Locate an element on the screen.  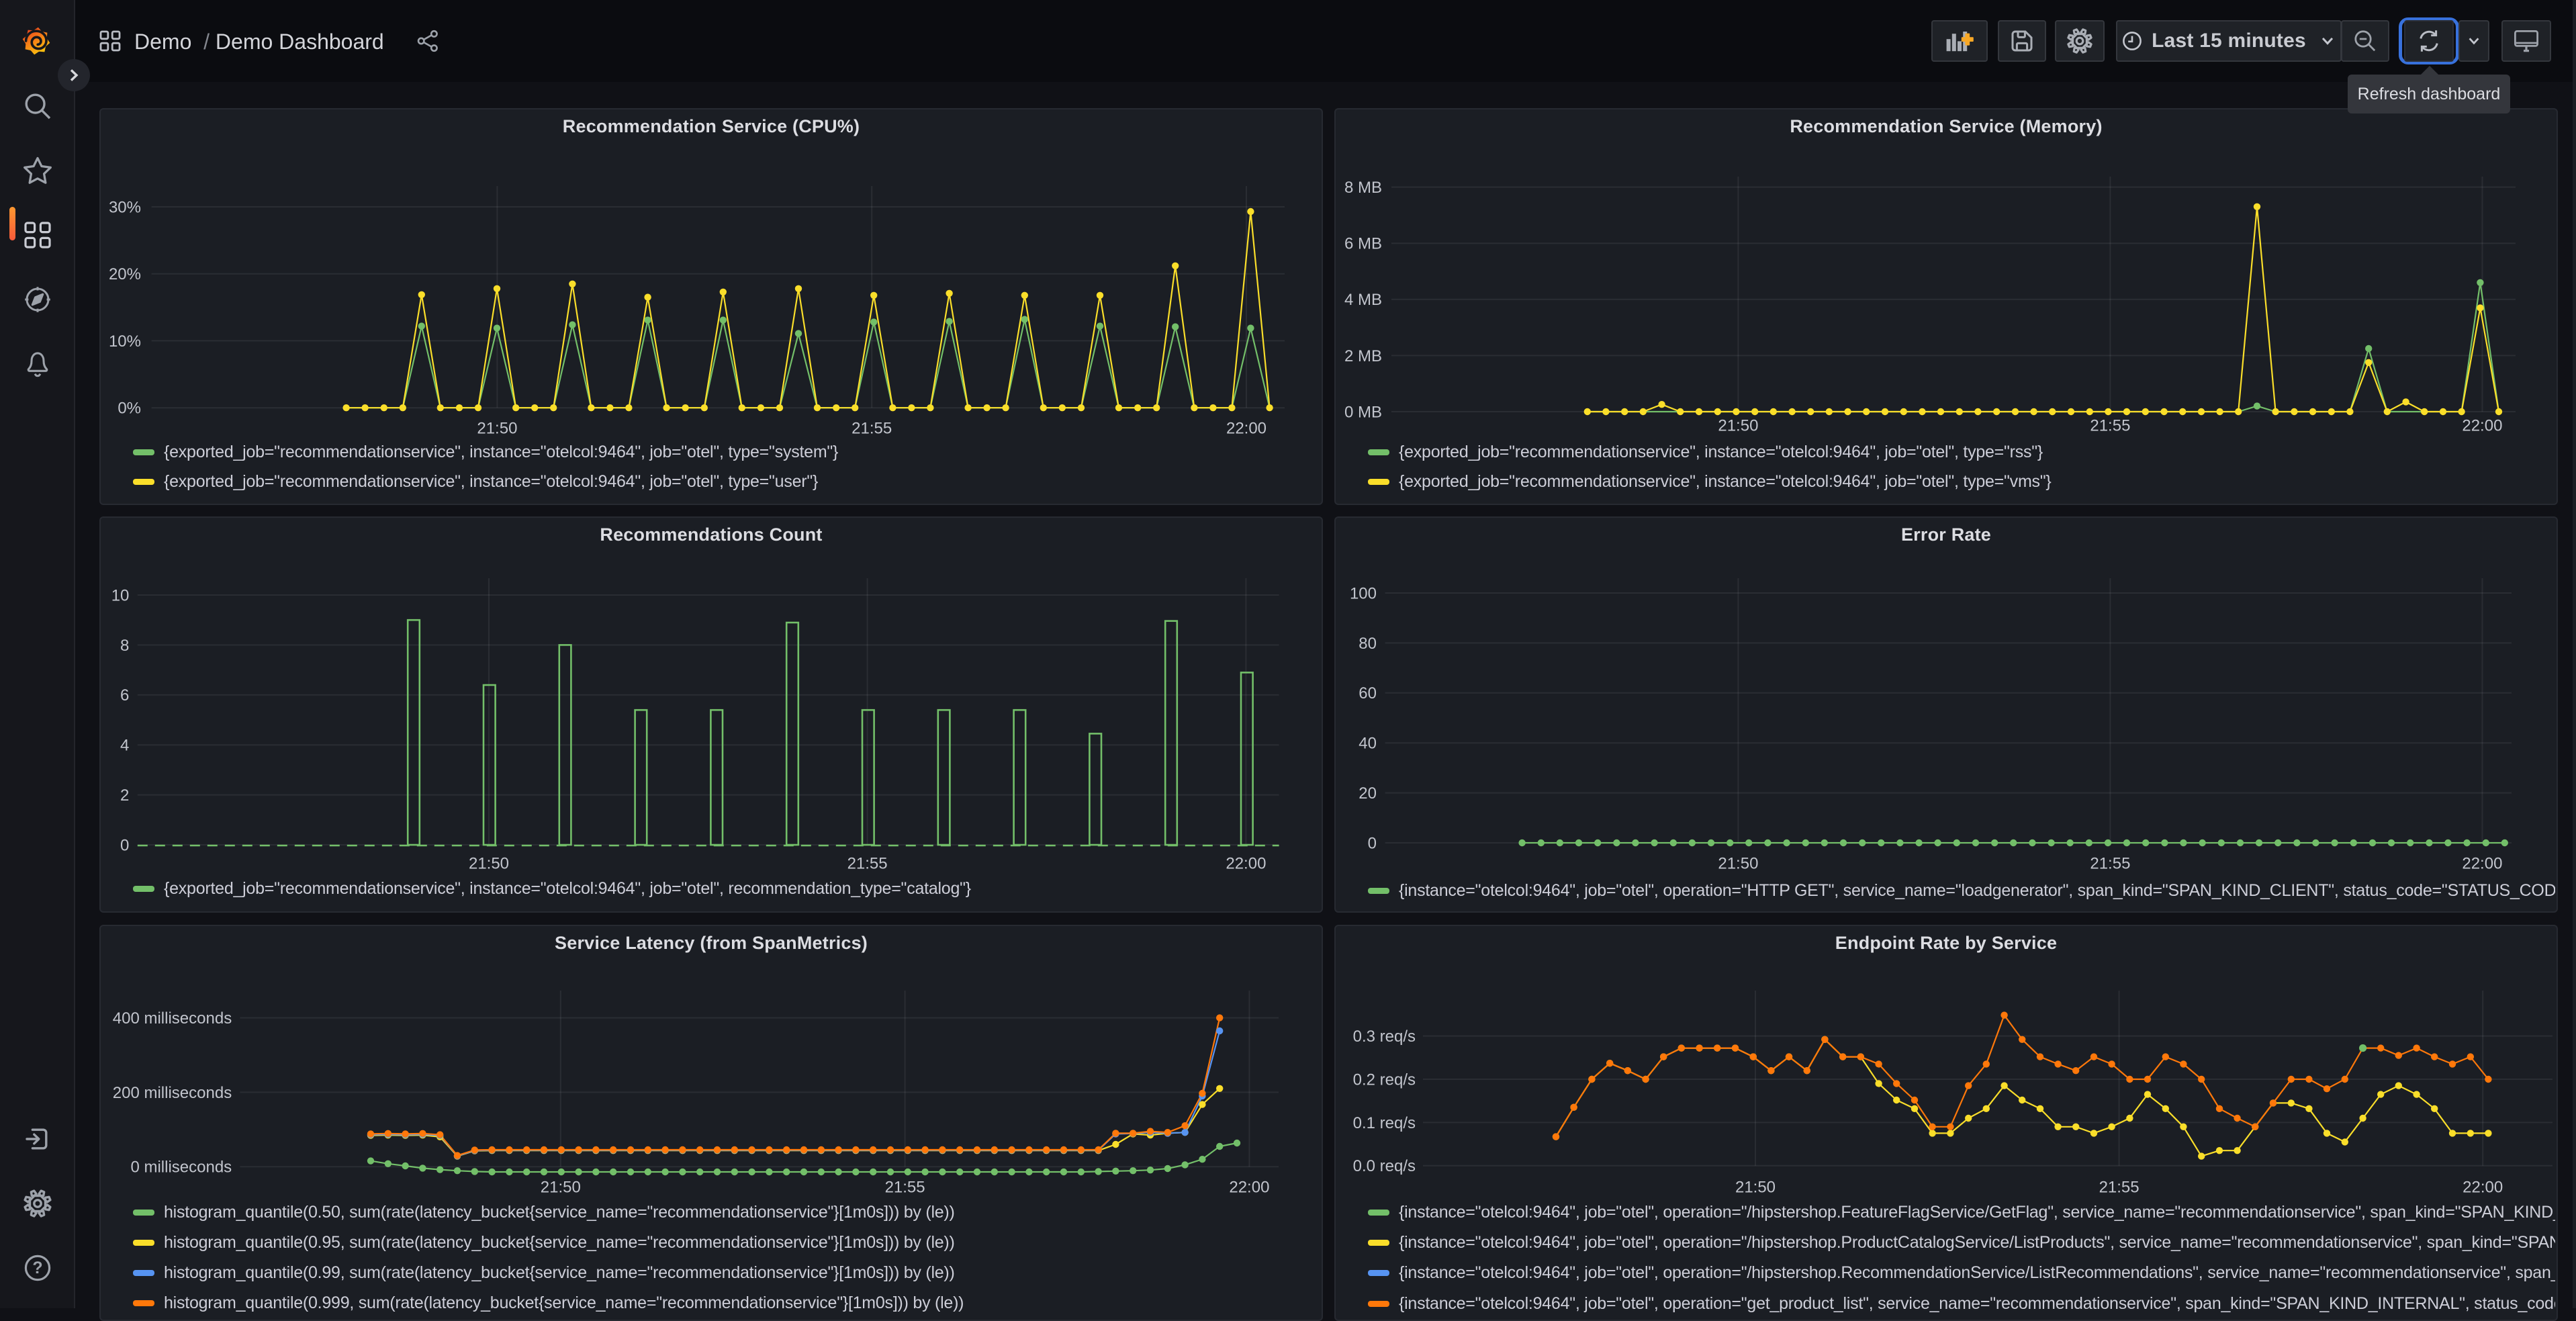
svg-text: 2 is located at coordinates (124, 796).